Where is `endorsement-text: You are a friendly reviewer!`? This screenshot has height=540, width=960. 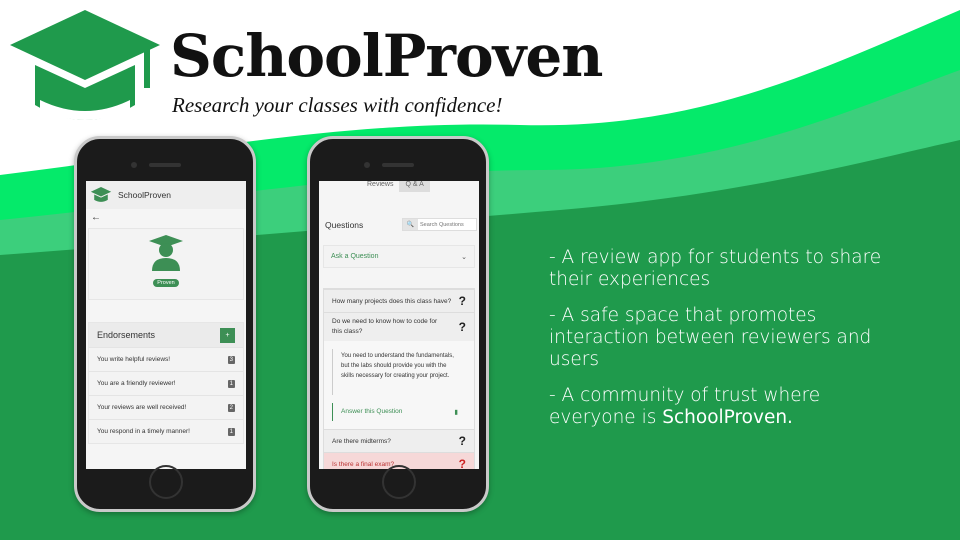
endorsement-text: You are a friendly reviewer! is located at coordinates (136, 383).